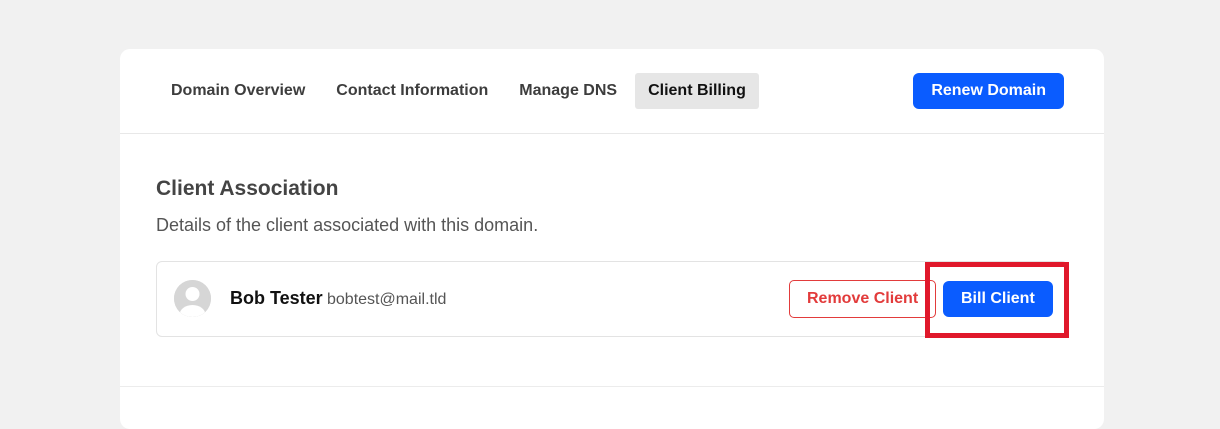  Describe the element at coordinates (568, 91) in the screenshot. I see `tab-manage-dns: Manage DNS` at that location.